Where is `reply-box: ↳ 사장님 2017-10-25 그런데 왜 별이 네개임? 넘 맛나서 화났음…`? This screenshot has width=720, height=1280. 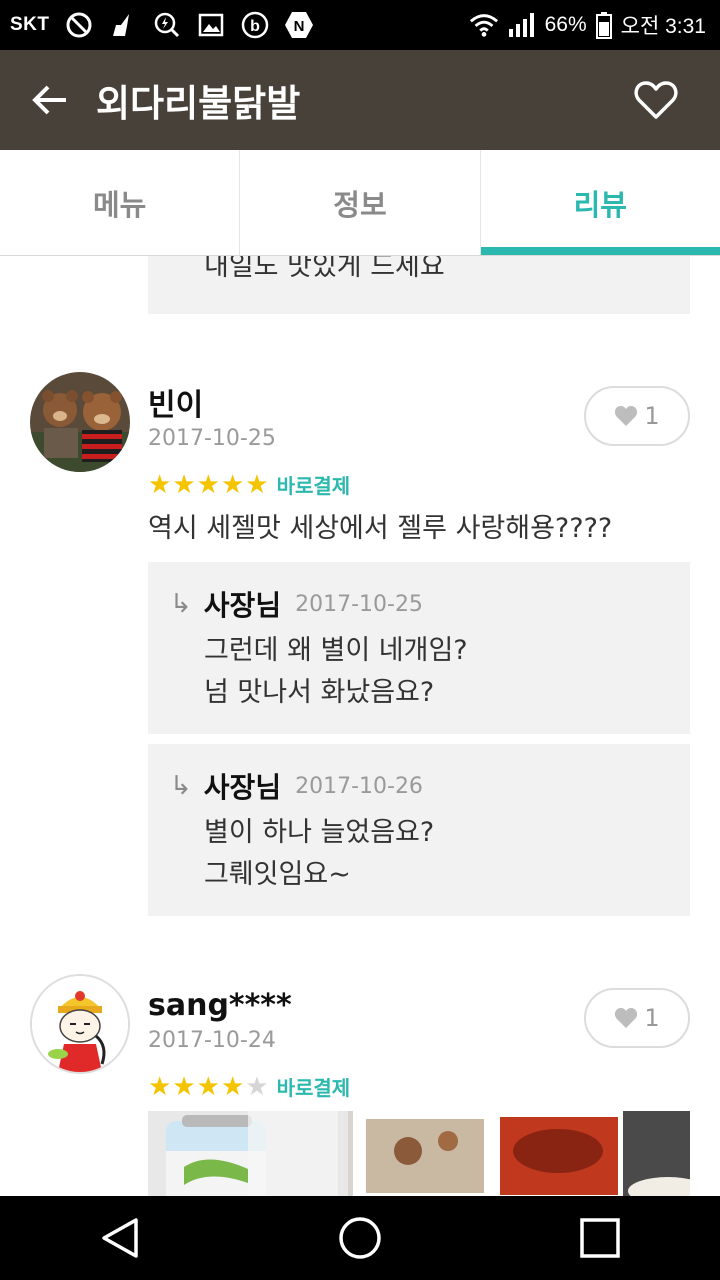 reply-box: ↳ 사장님 2017-10-25 그런데 왜 별이 네개임? 넘 맛나서 화났음… is located at coordinates (419, 648).